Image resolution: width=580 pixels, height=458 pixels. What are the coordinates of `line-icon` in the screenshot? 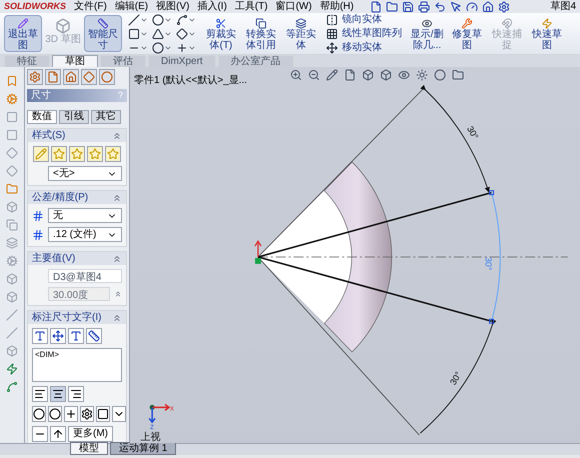 It's located at (134, 20).